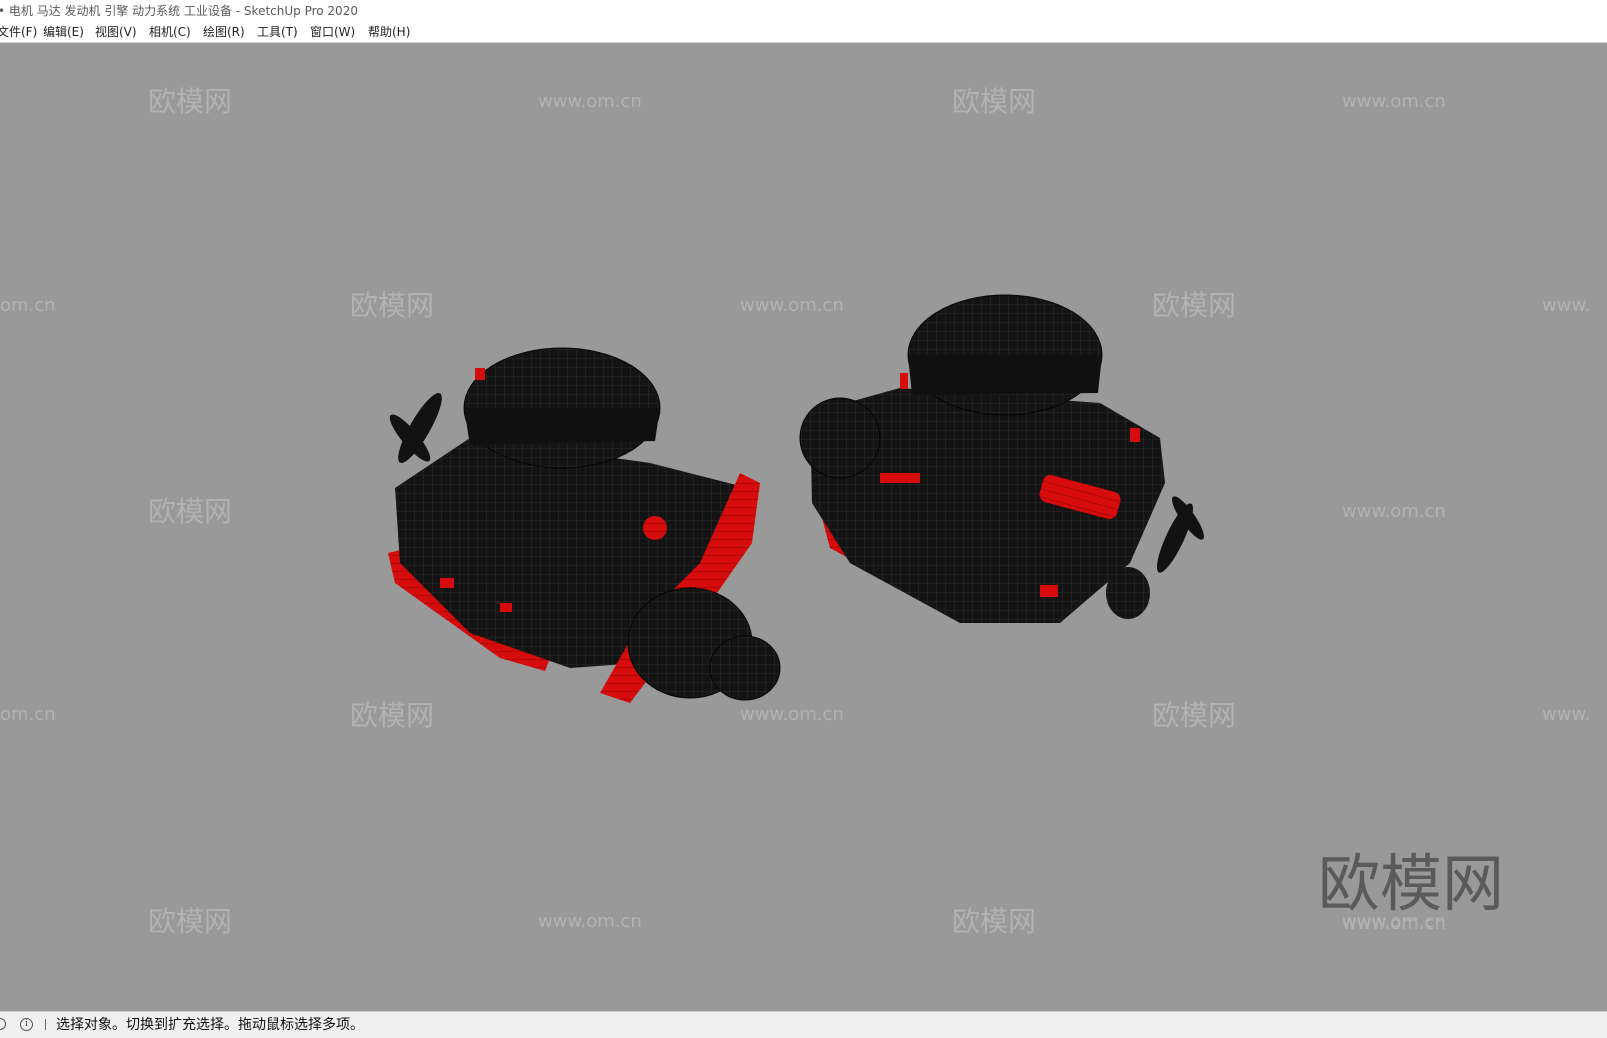 This screenshot has width=1607, height=1038. I want to click on menu-window: 窗口(W), so click(332, 32).